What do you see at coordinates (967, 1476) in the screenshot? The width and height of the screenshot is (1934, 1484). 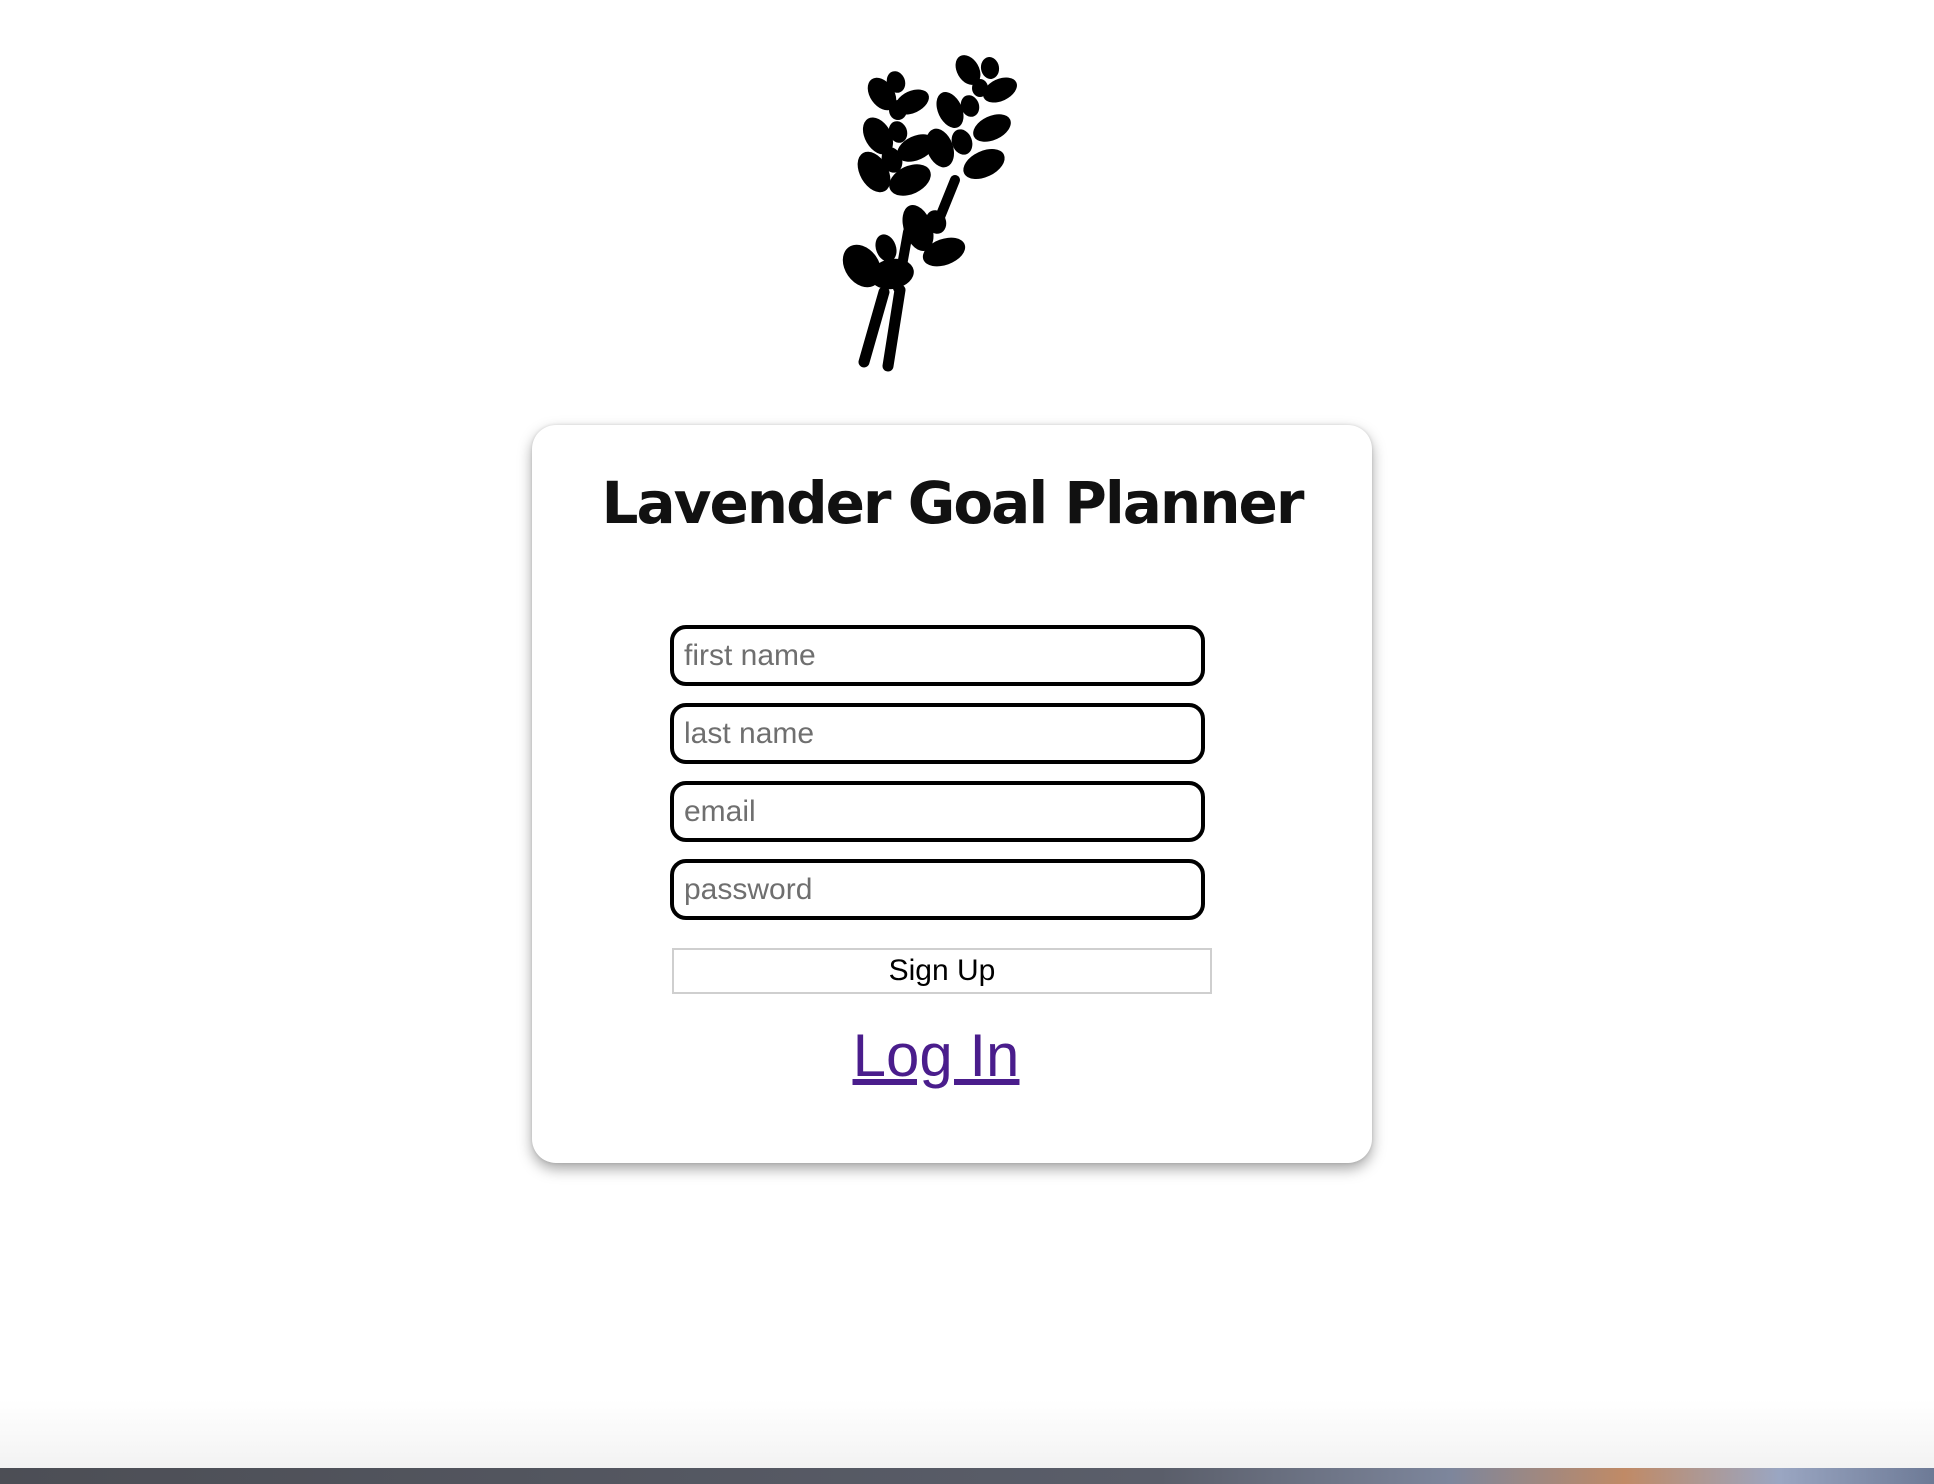 I see `taskbar` at bounding box center [967, 1476].